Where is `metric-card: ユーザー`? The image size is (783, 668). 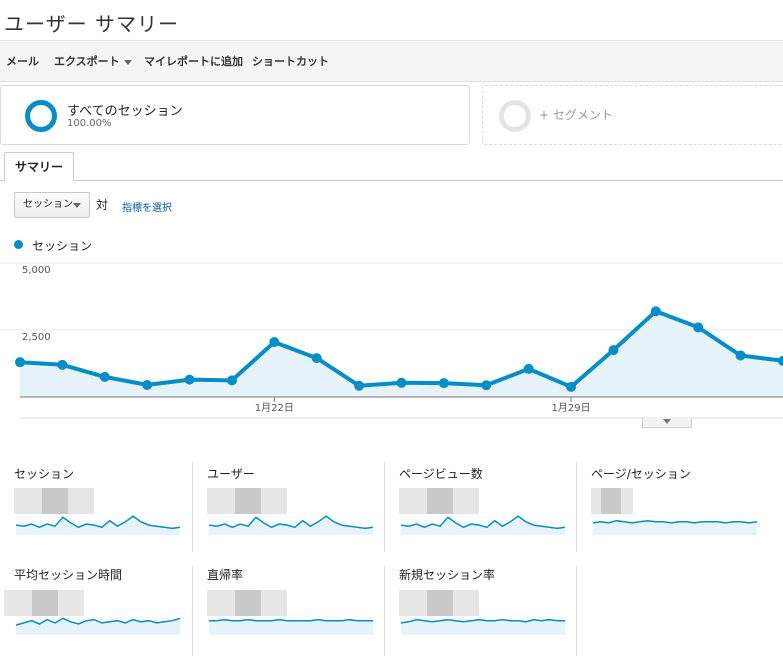 metric-card: ユーザー is located at coordinates (283, 507).